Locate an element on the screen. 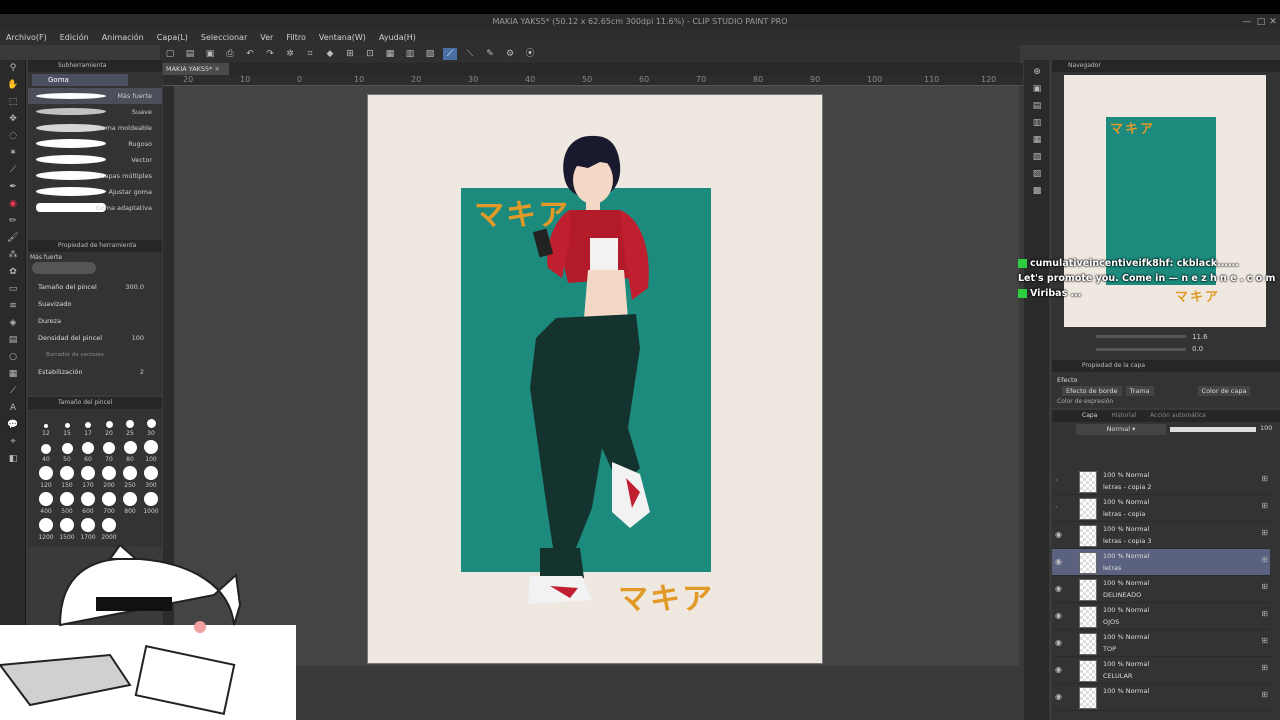  prop-vector-eraser: Borrador de vectores is located at coordinates (95, 354).